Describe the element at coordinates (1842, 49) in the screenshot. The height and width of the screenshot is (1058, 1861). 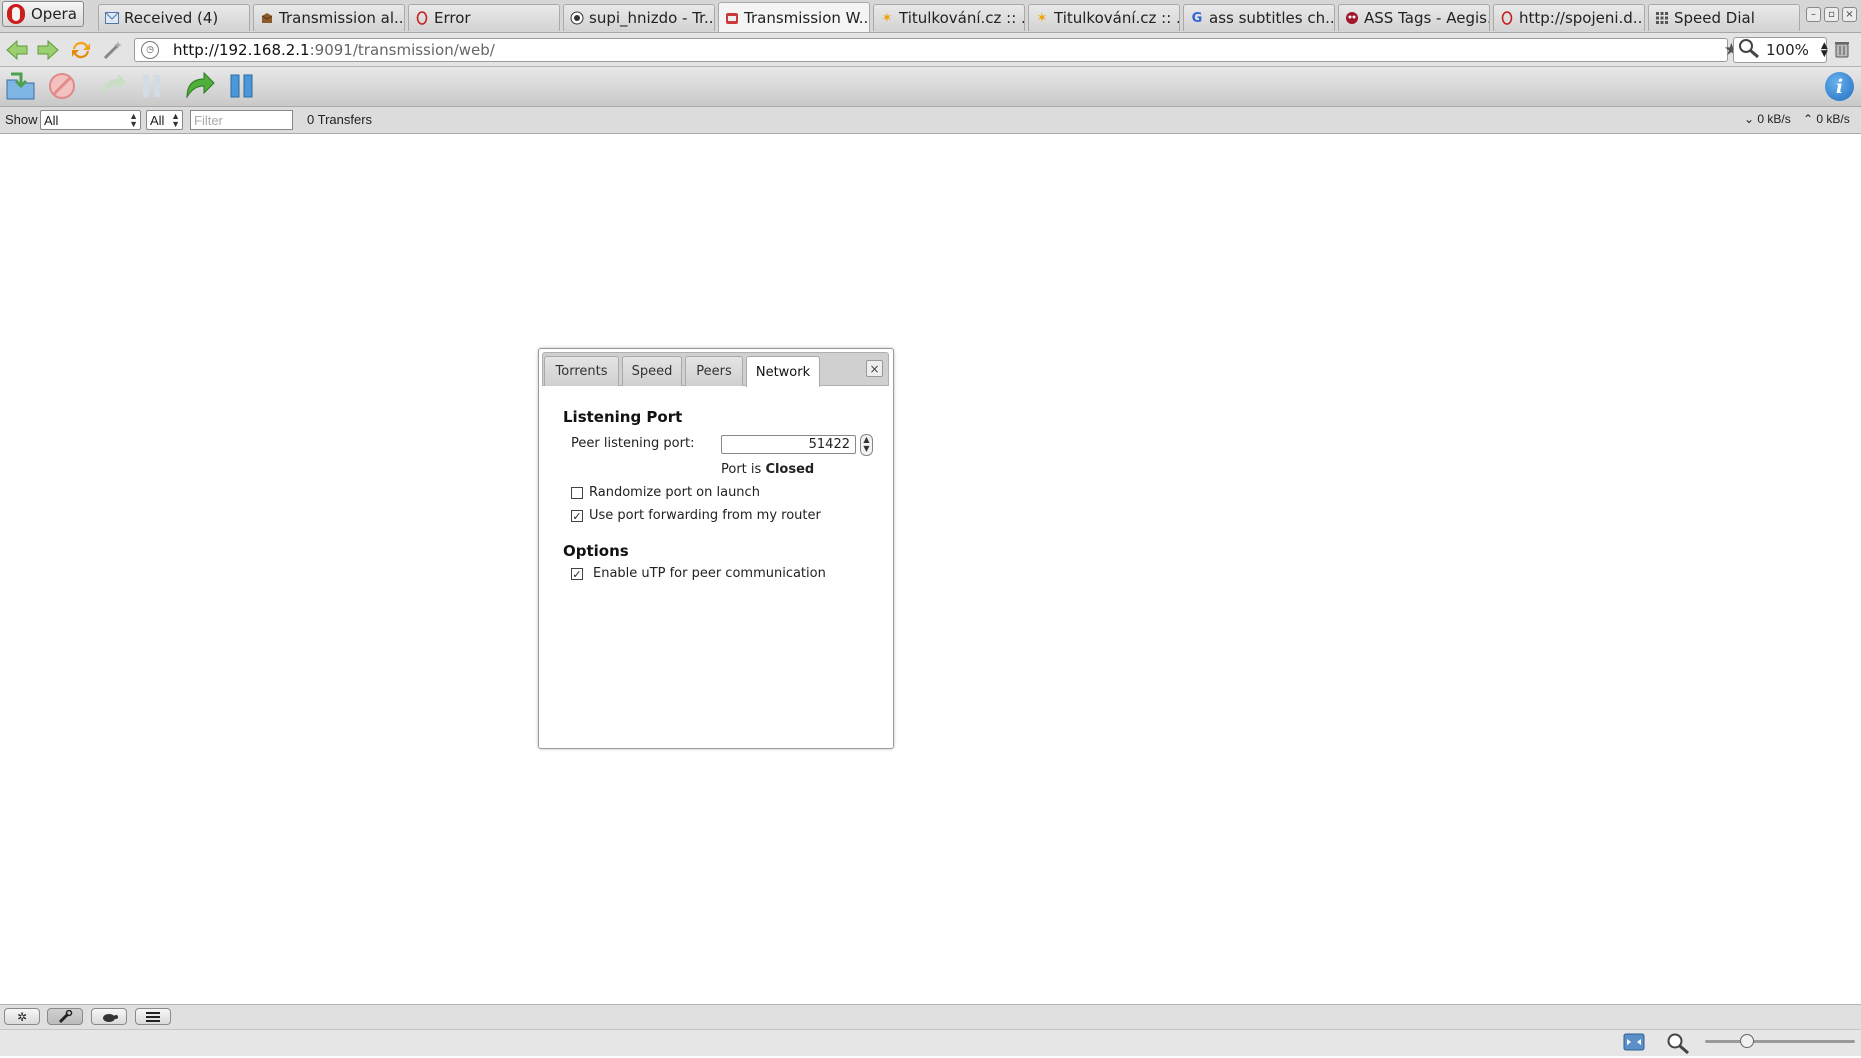
I see `trash-icon` at that location.